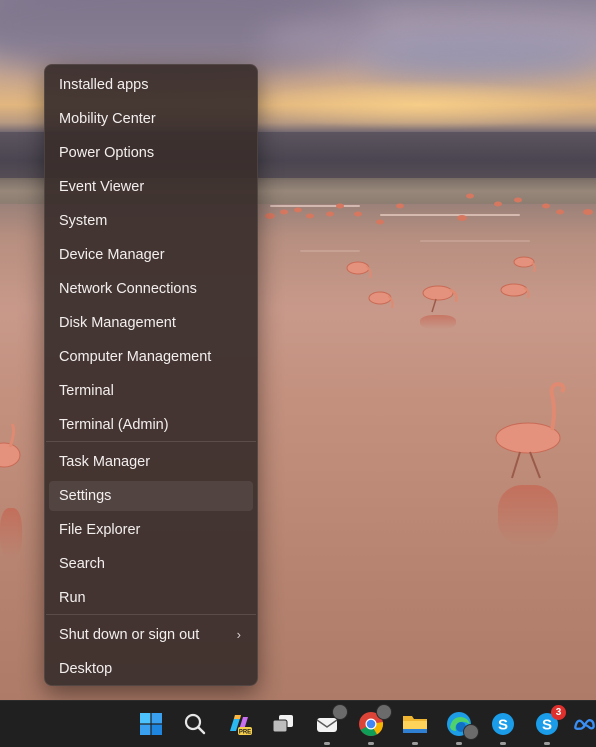  Describe the element at coordinates (86, 391) in the screenshot. I see `menu-item-label: Terminal` at that location.